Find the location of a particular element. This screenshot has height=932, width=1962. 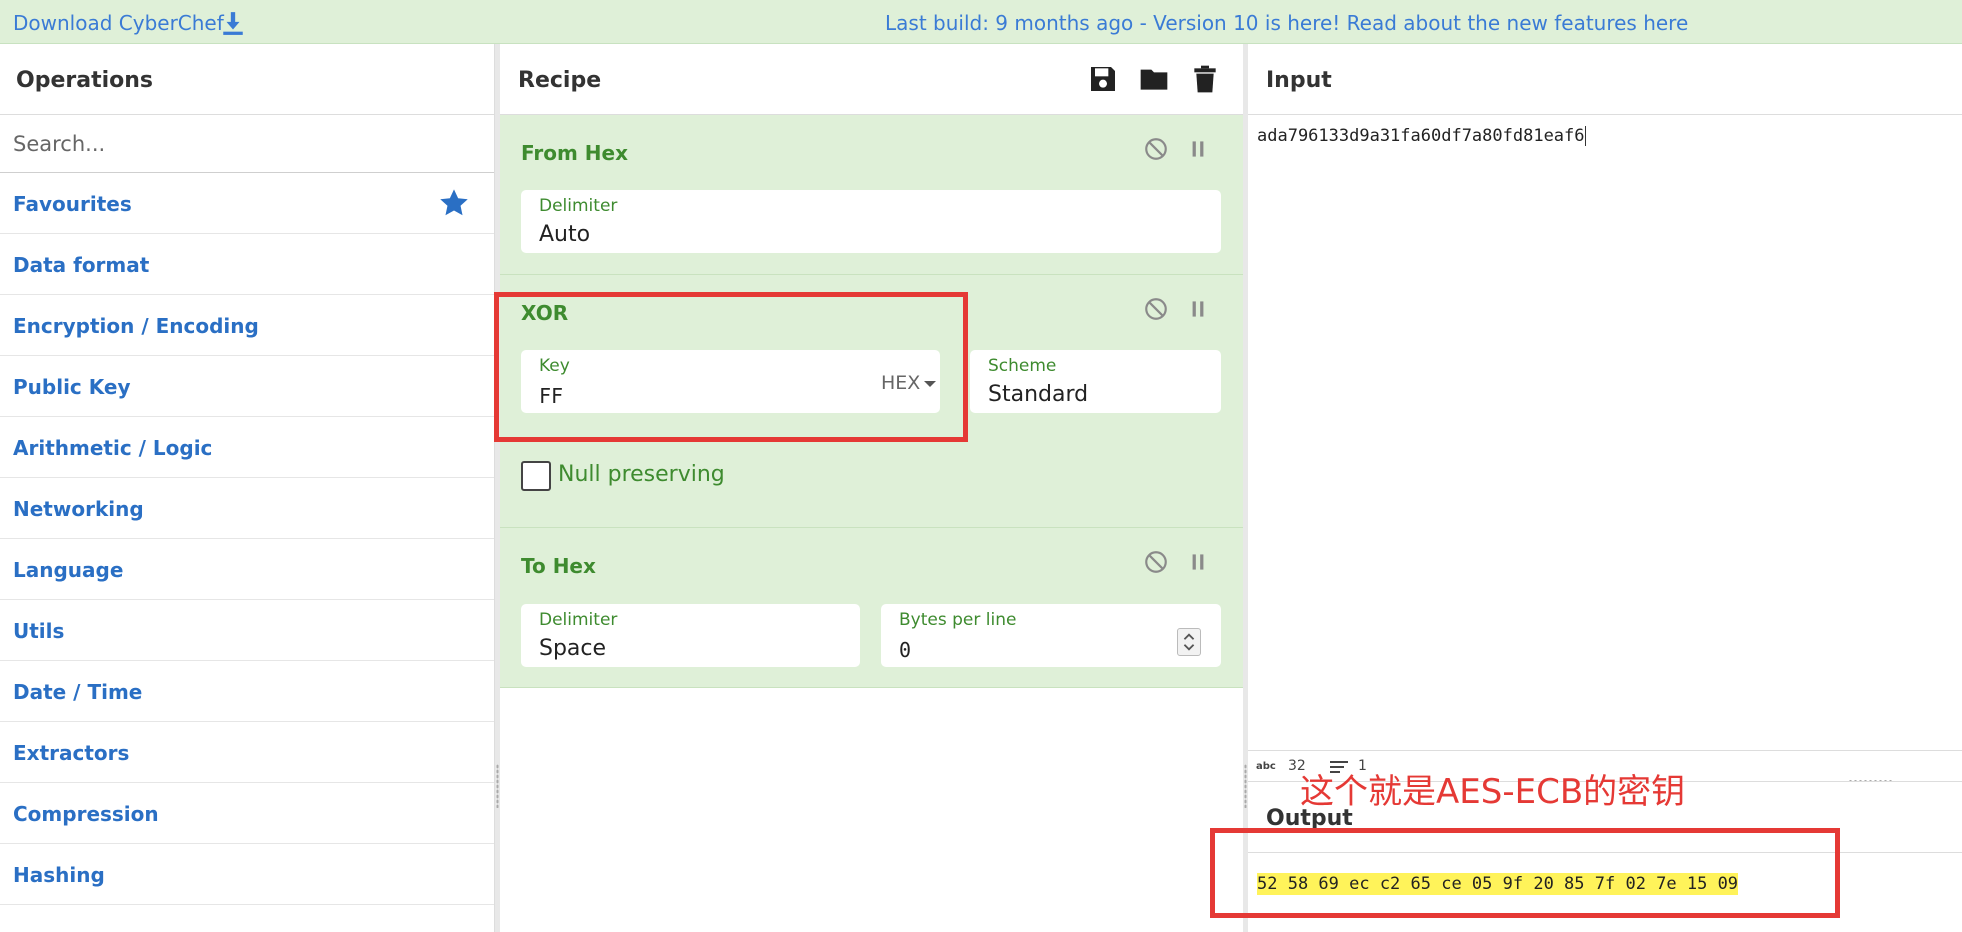

null-preserving-checkbox is located at coordinates (536, 476).